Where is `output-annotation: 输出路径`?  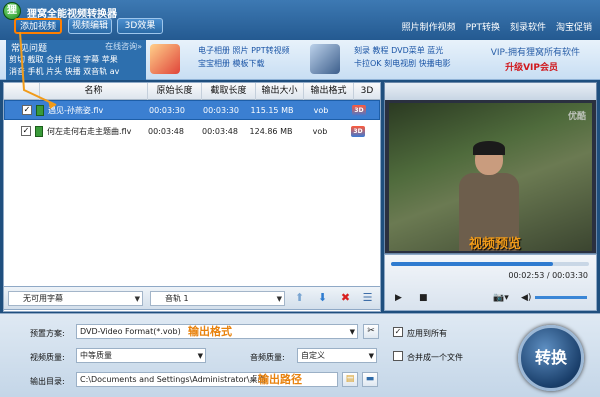 output-annotation: 输出路径 is located at coordinates (280, 379).